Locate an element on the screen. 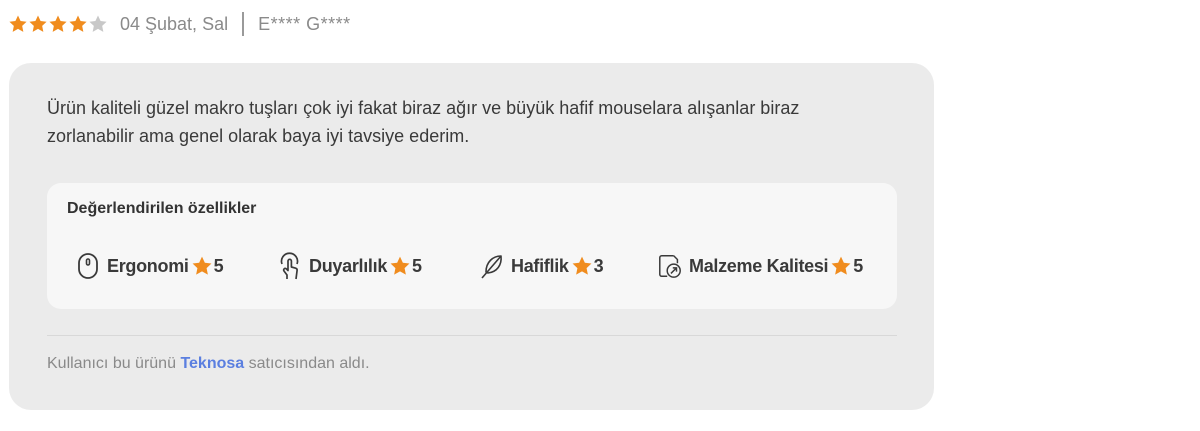 This screenshot has height=431, width=1200. feature-ergonomi: Ergonomi 5 is located at coordinates (149, 266).